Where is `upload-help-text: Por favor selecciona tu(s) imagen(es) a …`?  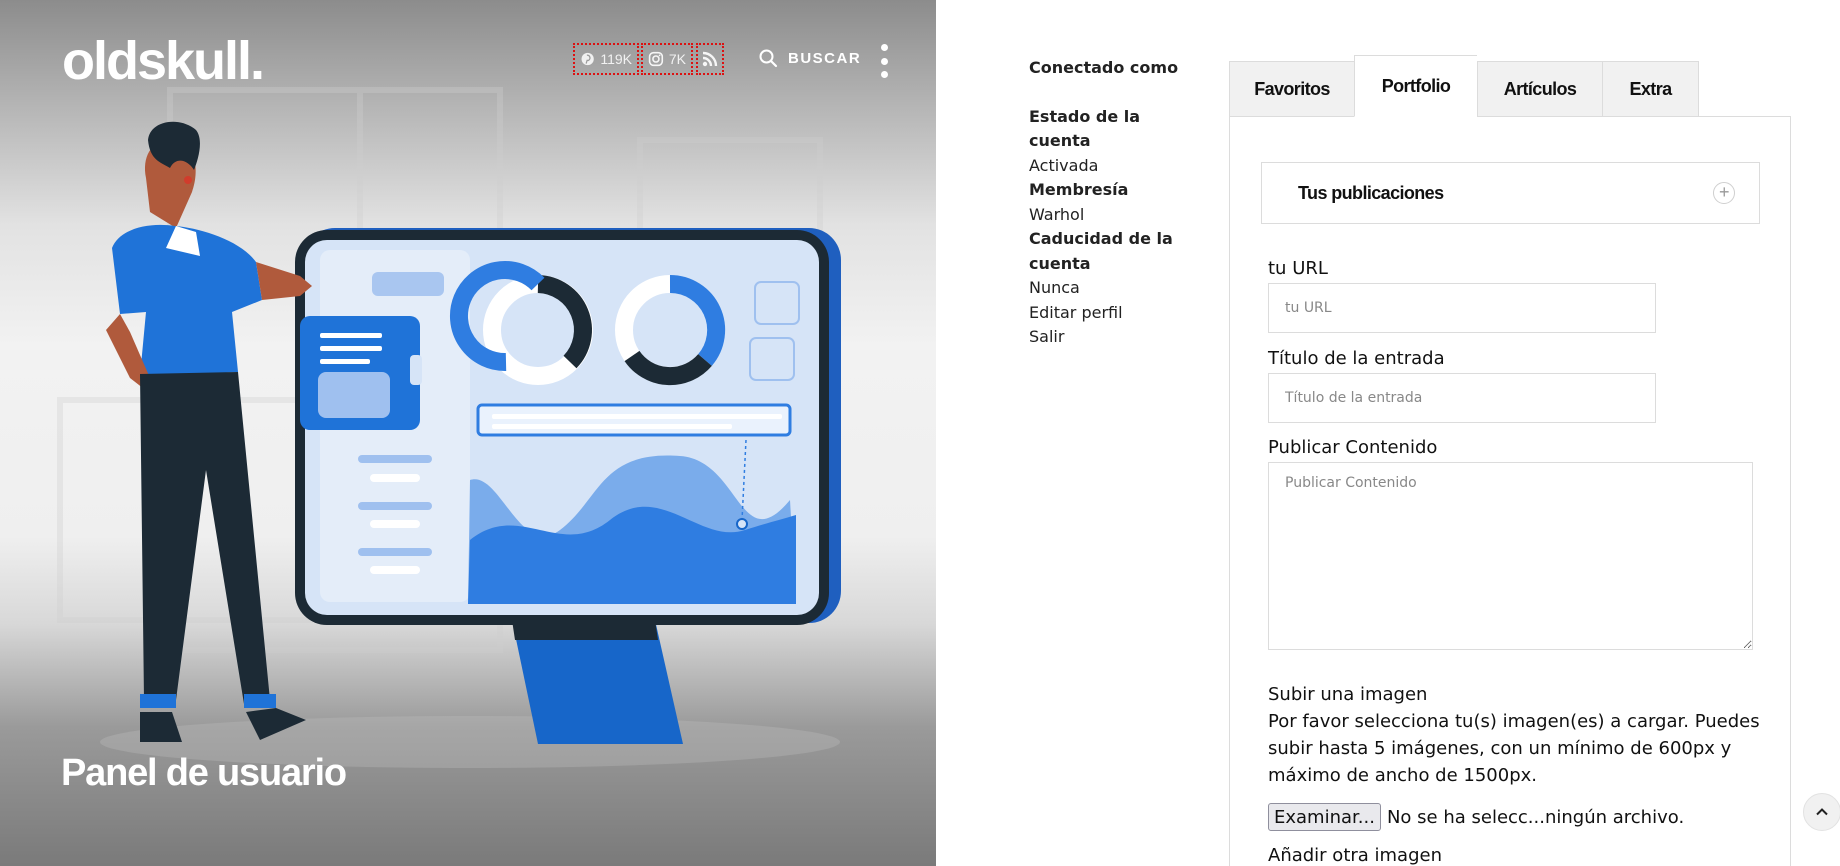
upload-help-text: Por favor selecciona tu(s) imagen(es) a … is located at coordinates (1514, 748).